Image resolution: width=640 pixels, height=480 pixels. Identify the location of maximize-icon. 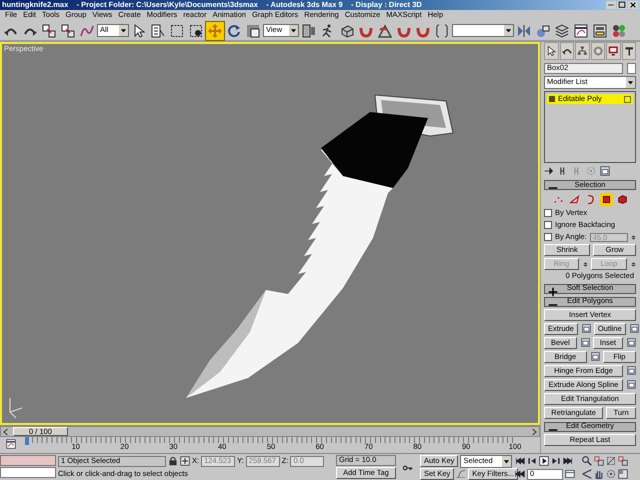
(622, 5).